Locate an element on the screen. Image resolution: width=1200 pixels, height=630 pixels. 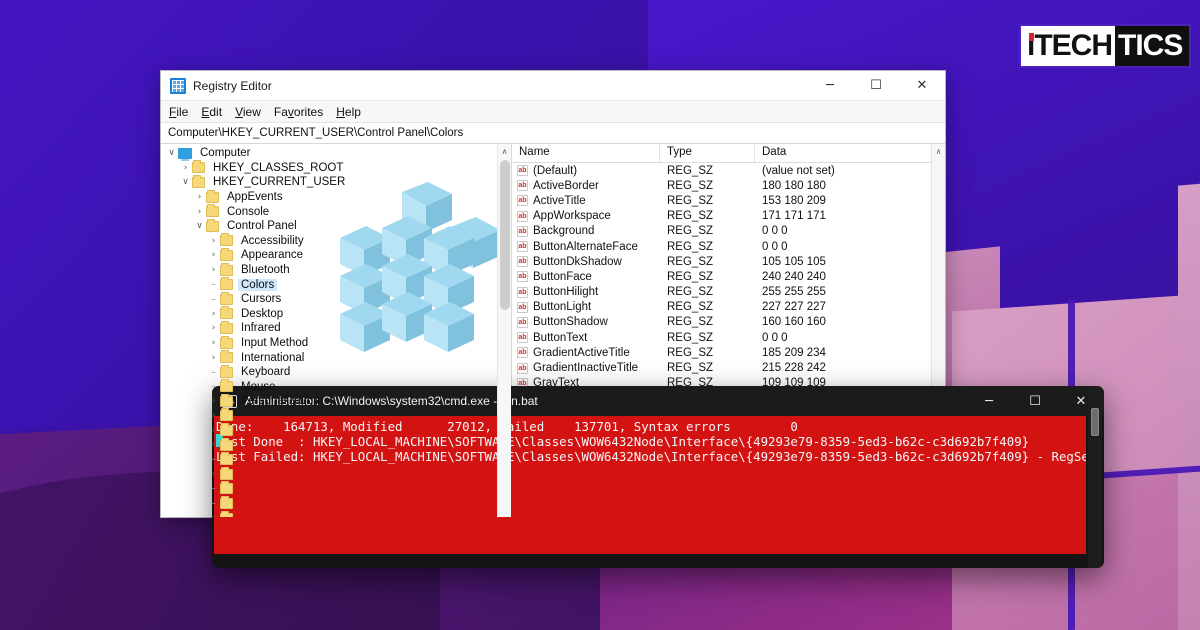
minimize-button: ─ is located at coordinates (830, 85).